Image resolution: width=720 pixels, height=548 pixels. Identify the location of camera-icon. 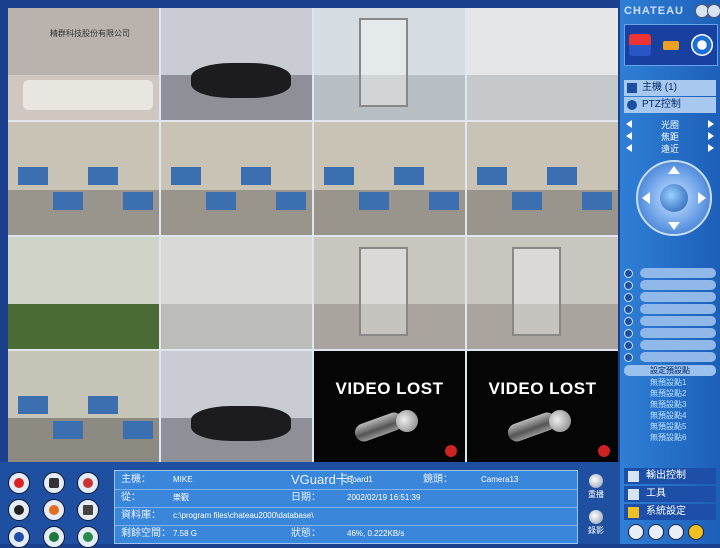
(670, 45).